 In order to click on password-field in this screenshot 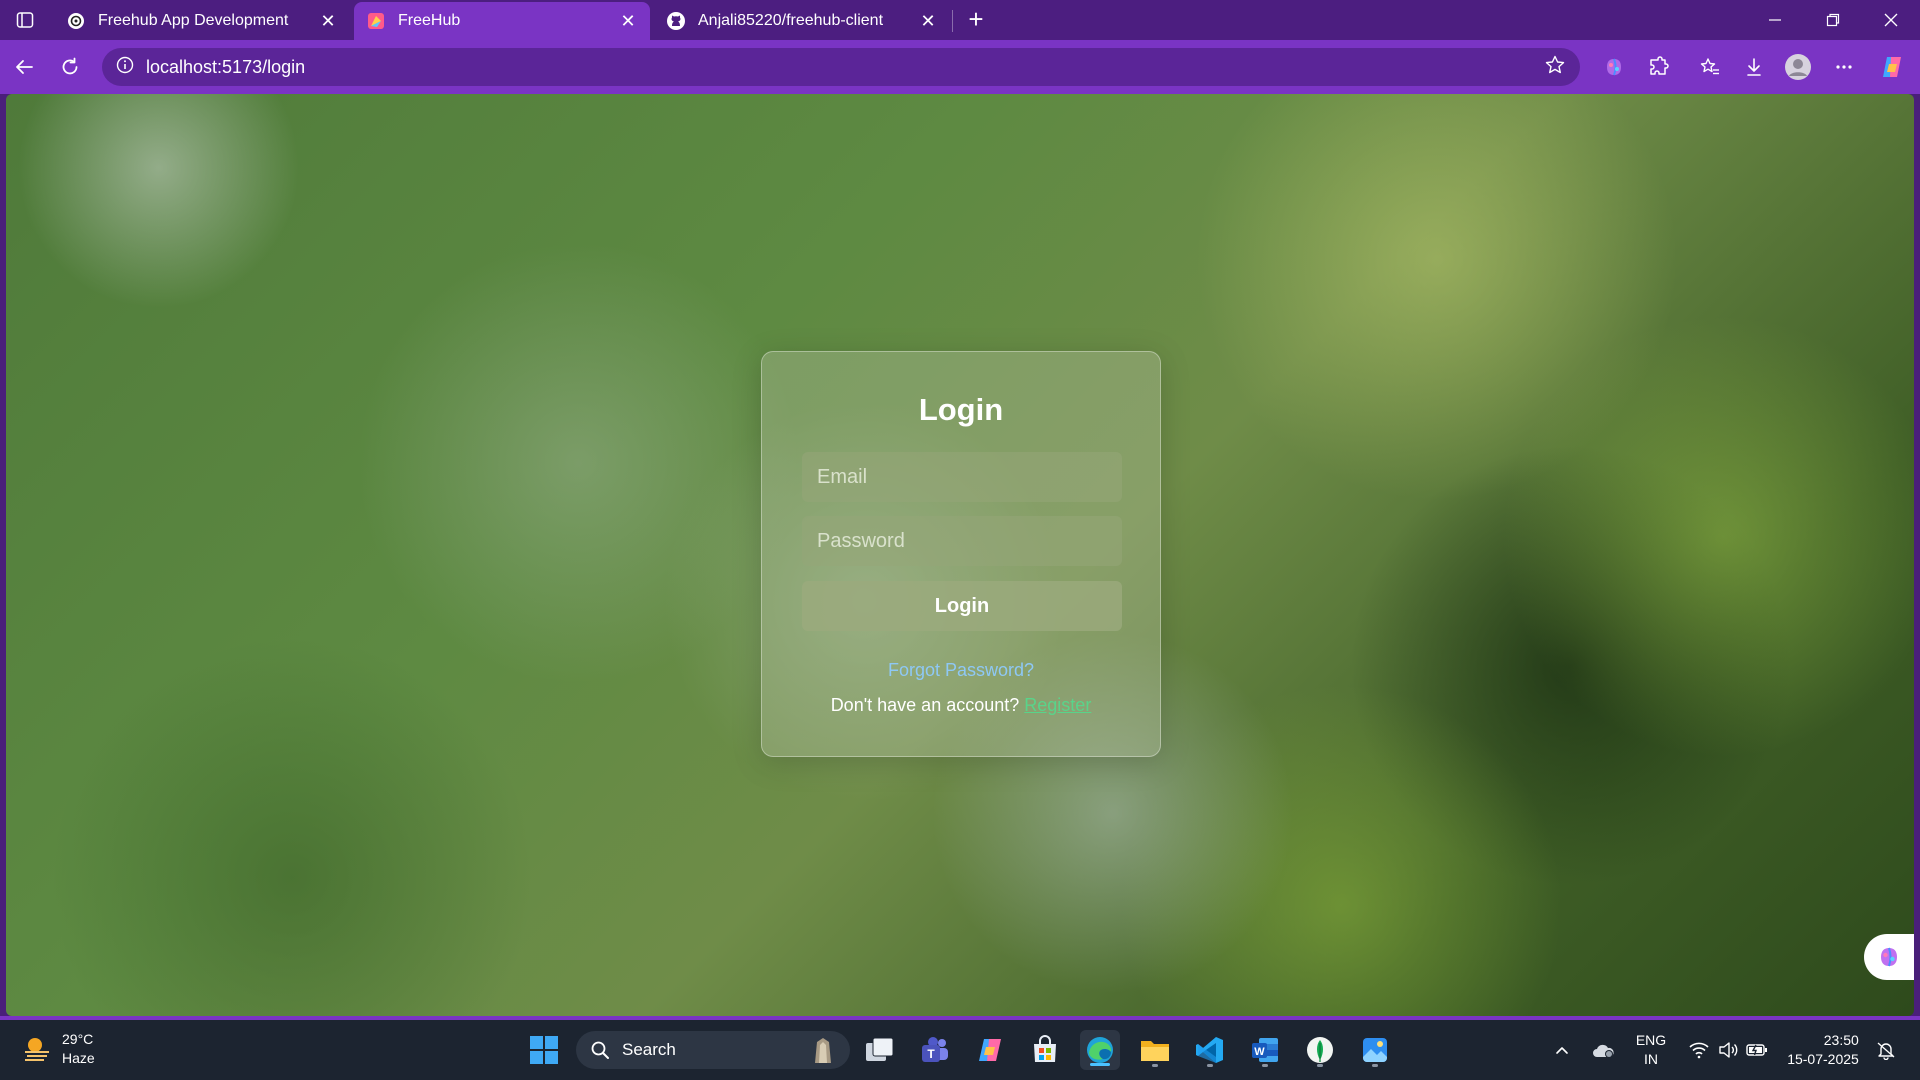, I will do `click(962, 541)`.